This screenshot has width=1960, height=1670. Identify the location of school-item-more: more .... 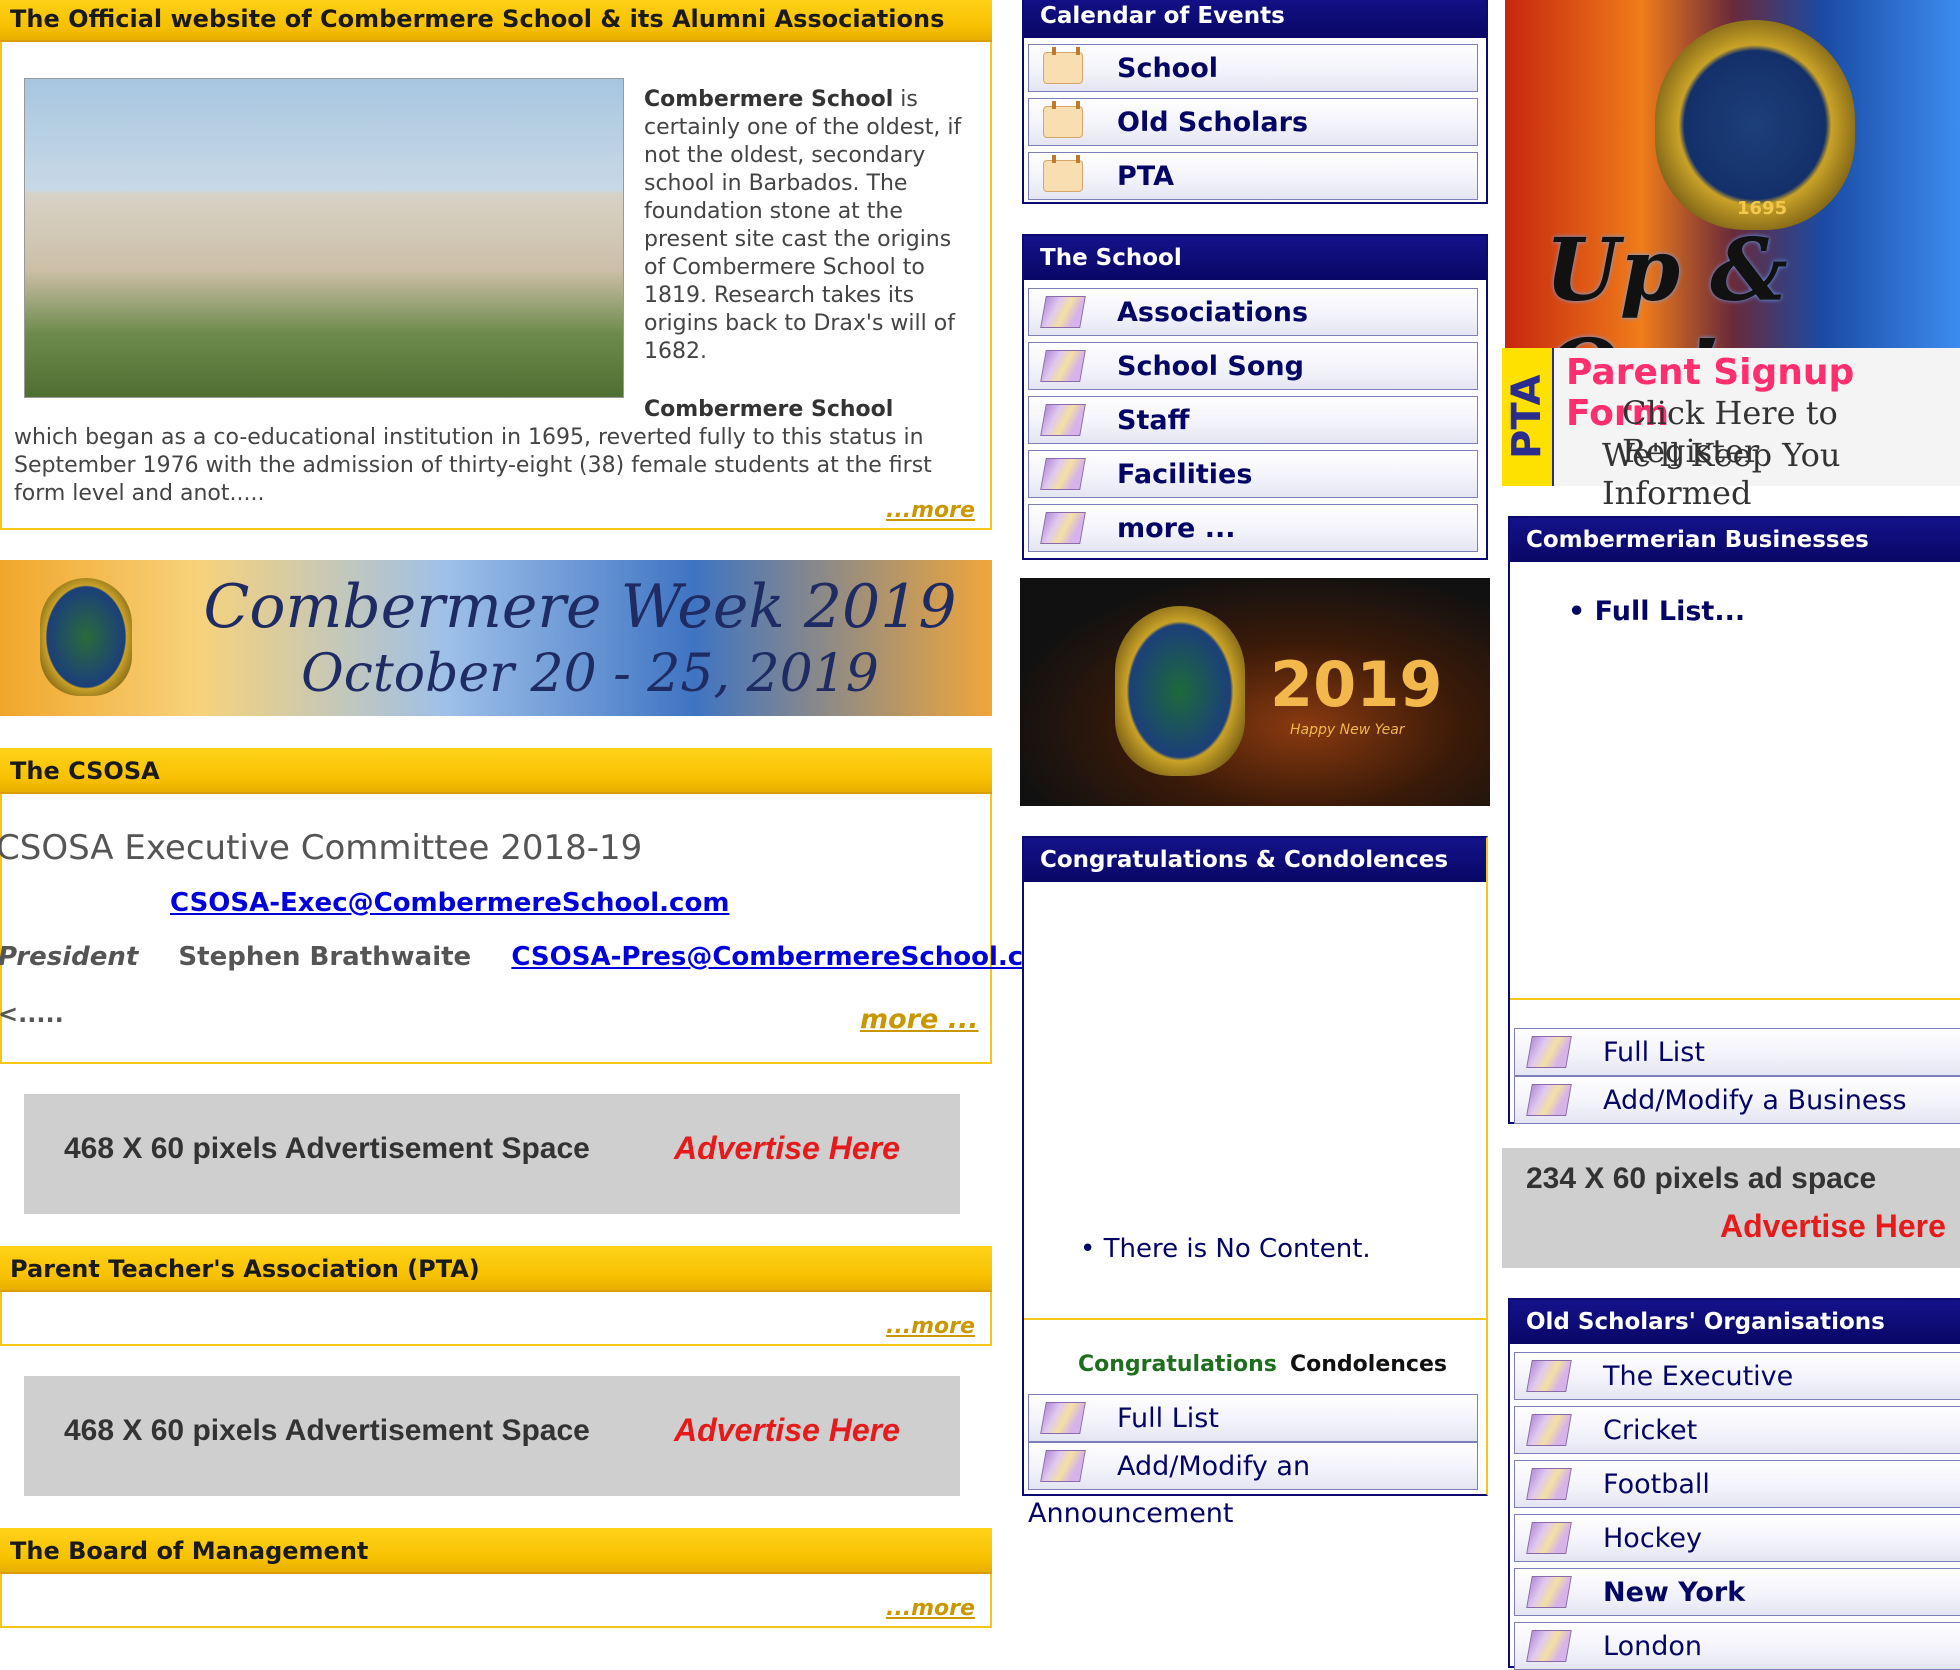
(1253, 528).